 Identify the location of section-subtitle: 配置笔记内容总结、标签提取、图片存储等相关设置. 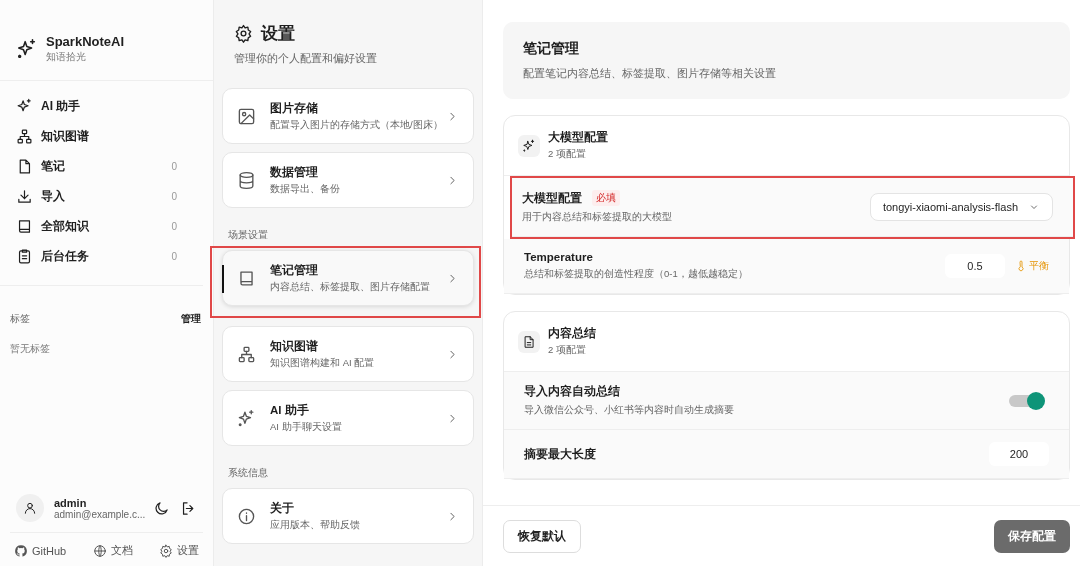
(650, 73).